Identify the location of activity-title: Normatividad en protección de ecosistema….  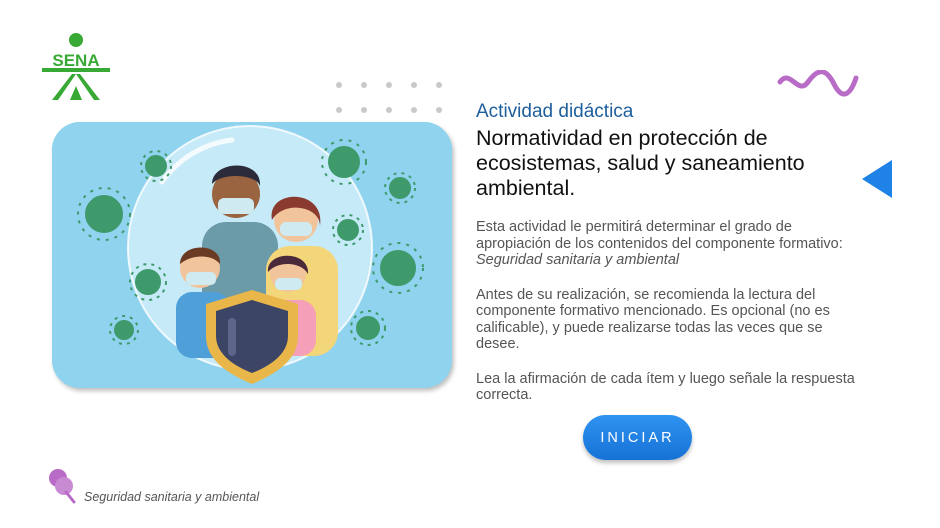
(640, 163).